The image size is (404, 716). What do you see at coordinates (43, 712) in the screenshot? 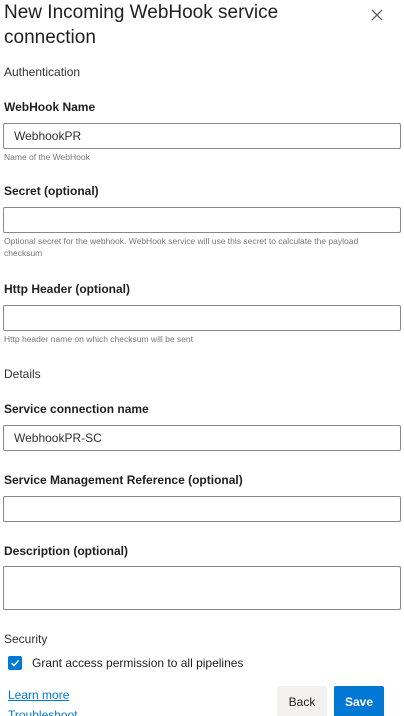
I see `troubleshoot-link: Troubleshoot` at bounding box center [43, 712].